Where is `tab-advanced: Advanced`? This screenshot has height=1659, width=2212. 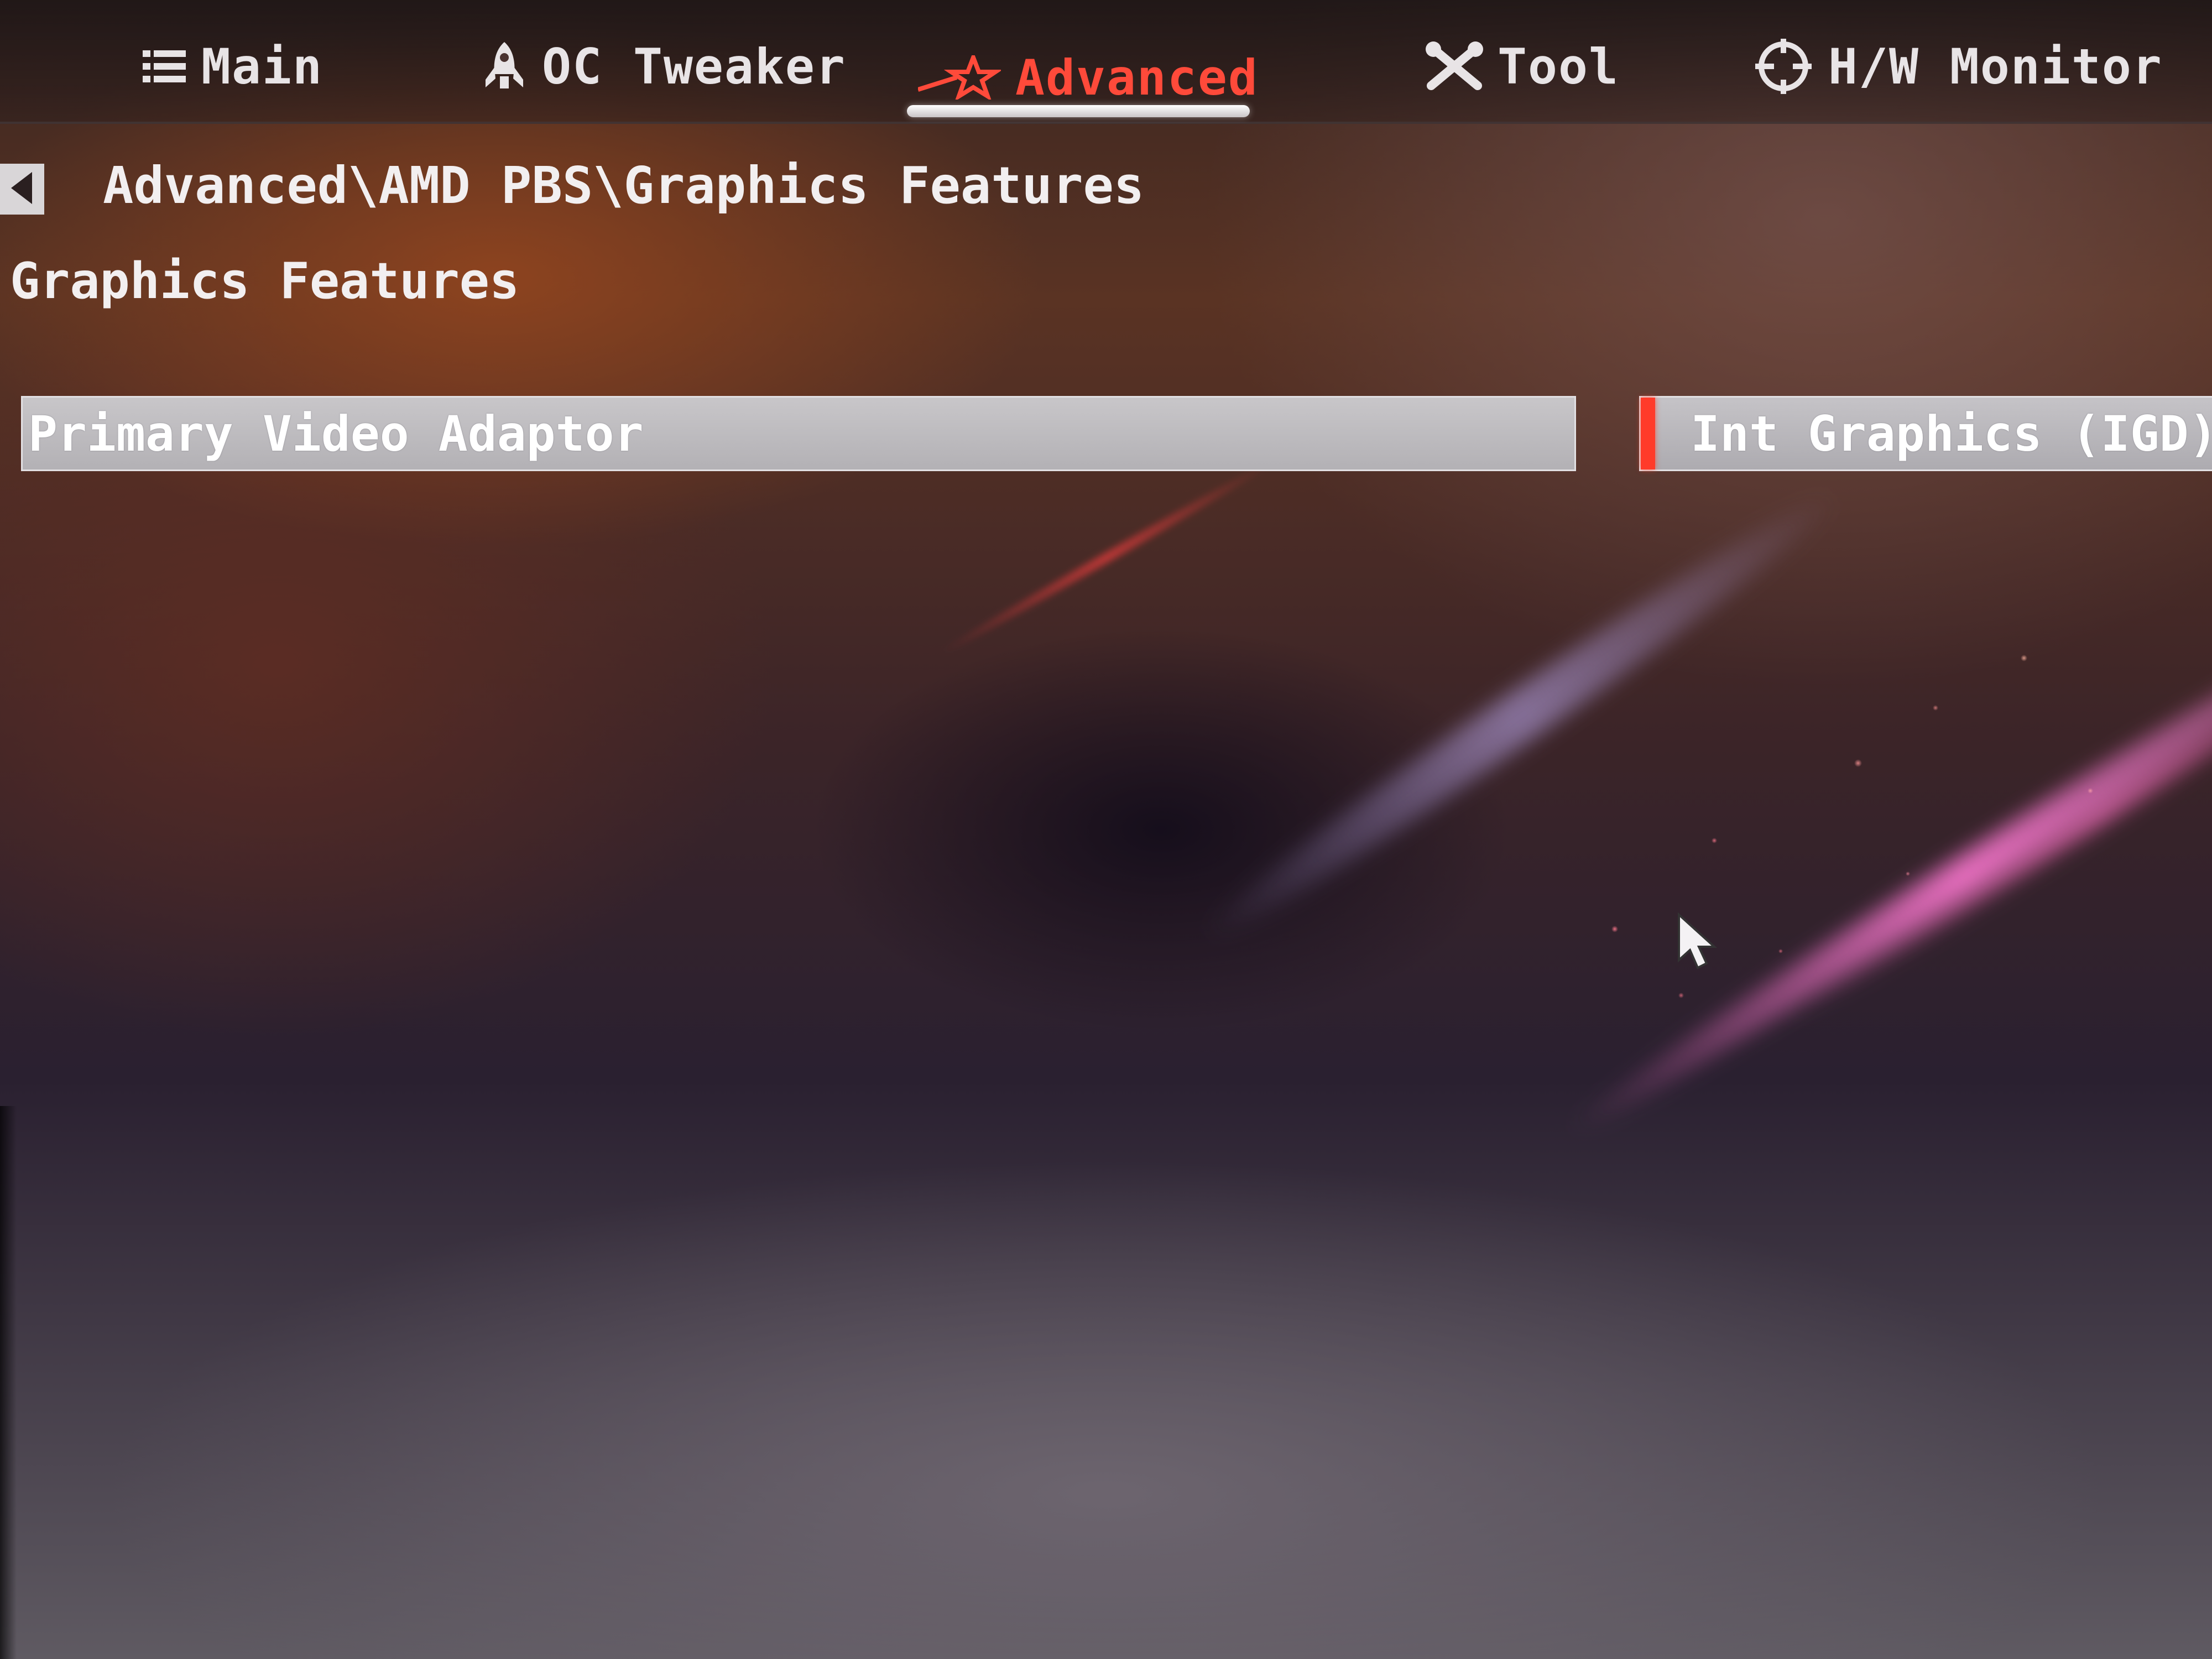
tab-advanced: Advanced is located at coordinates (1088, 77).